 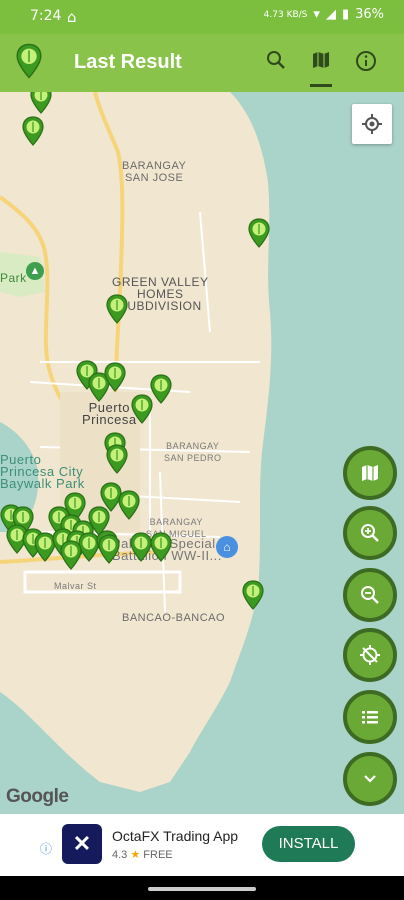 What do you see at coordinates (42, 471) in the screenshot?
I see `label-baywalk: Puerto Princesa City Baywalk Park` at bounding box center [42, 471].